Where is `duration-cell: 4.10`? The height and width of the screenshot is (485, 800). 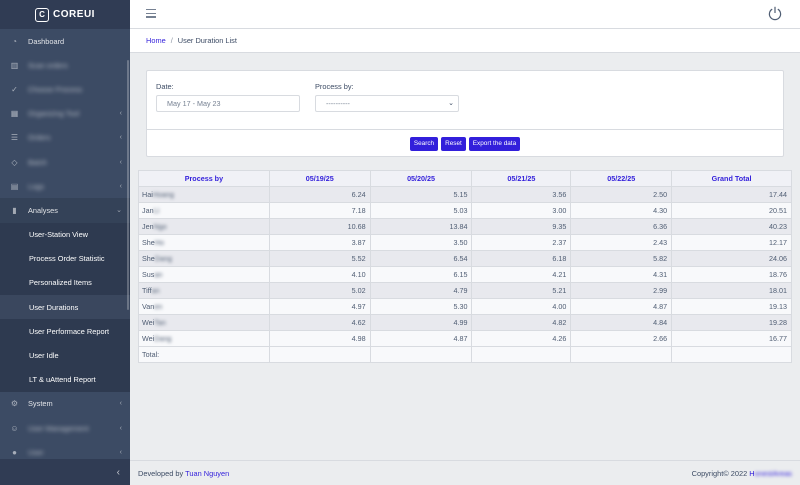
duration-cell: 4.10 is located at coordinates (319, 274).